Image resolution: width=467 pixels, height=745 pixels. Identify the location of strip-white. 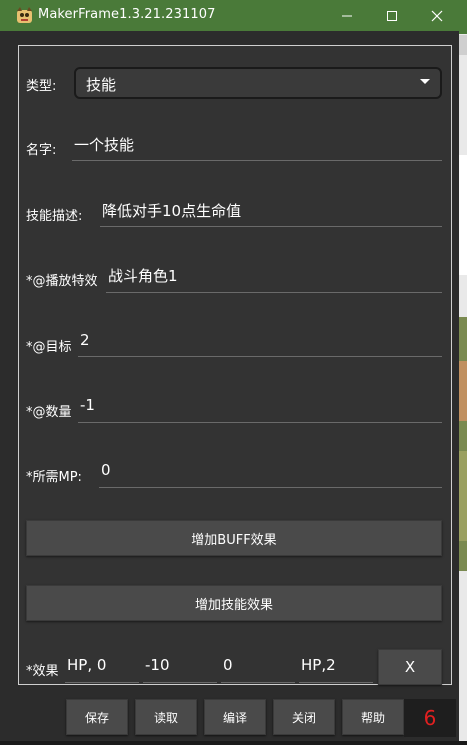
(463, 215).